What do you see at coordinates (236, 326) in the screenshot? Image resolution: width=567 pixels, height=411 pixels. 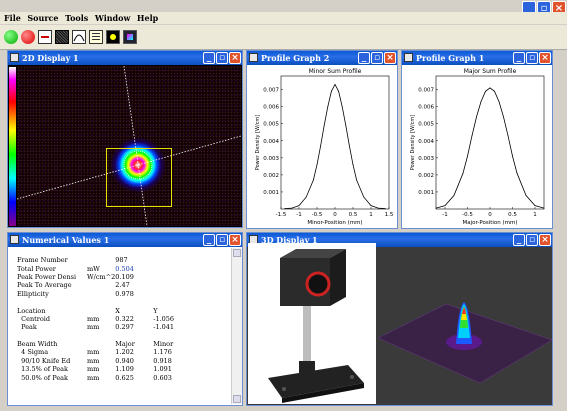 I see `vertical-scrollbar` at bounding box center [236, 326].